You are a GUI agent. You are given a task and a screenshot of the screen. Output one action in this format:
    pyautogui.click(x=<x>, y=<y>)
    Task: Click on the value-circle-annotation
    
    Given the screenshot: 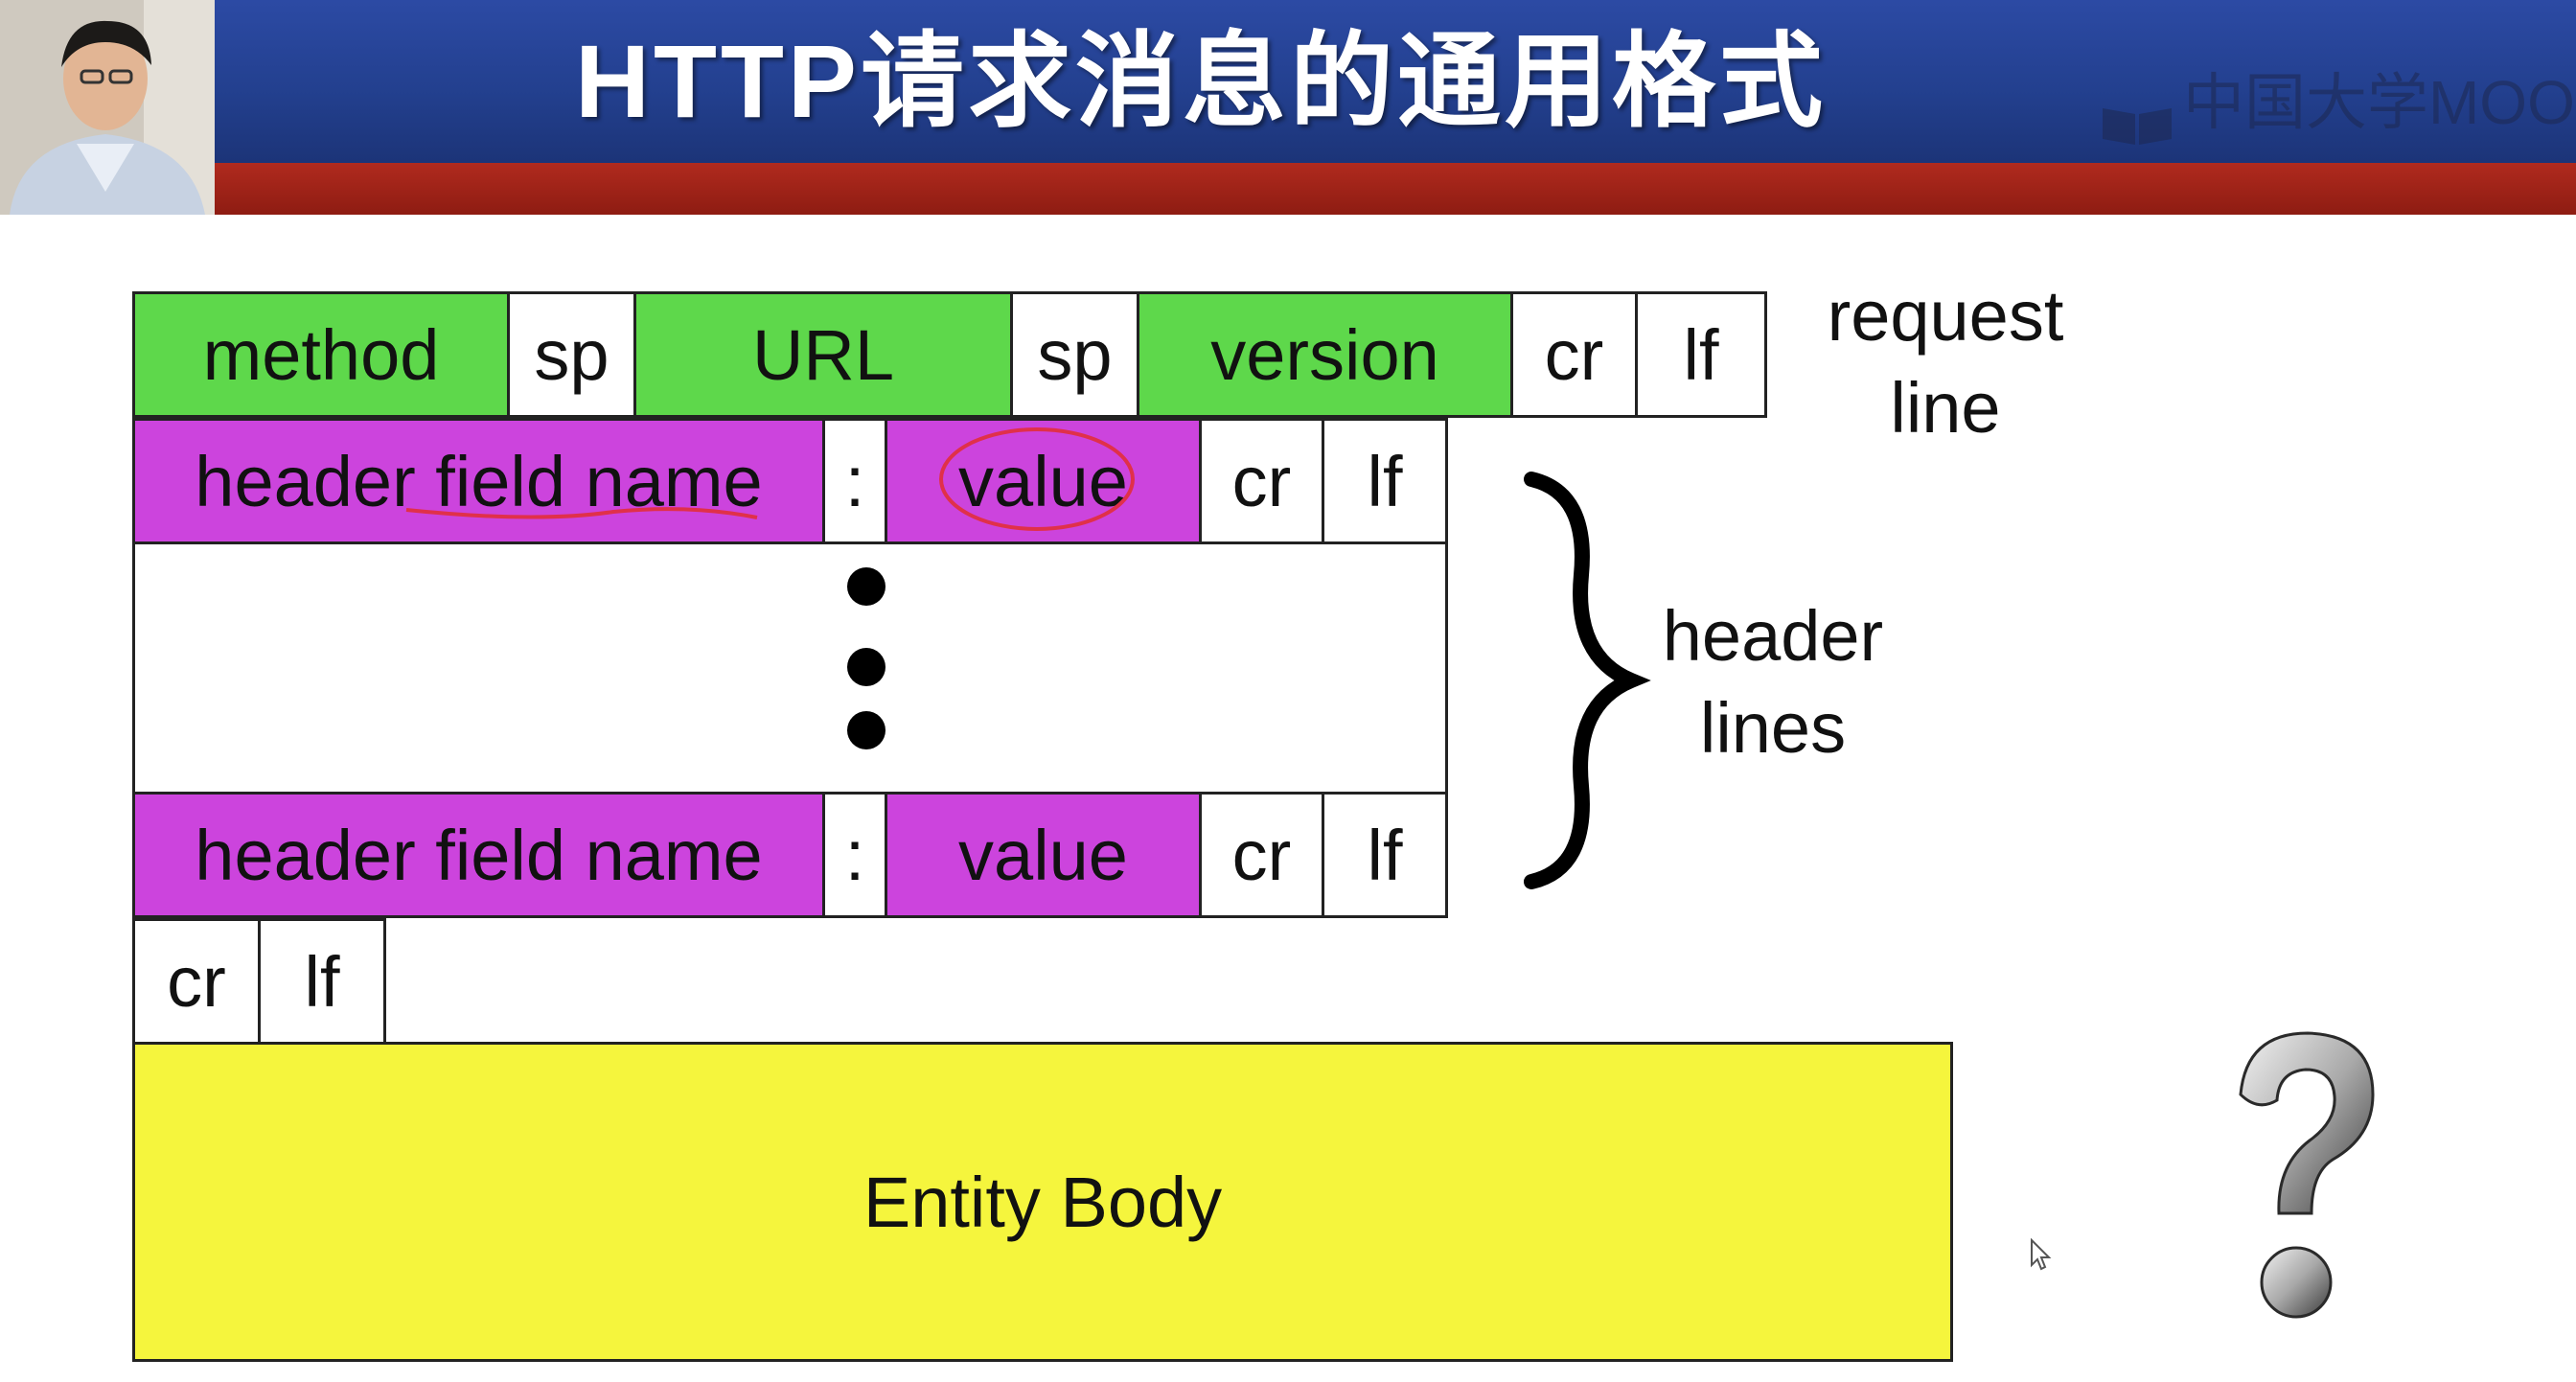 What is the action you would take?
    pyautogui.click(x=1037, y=479)
    